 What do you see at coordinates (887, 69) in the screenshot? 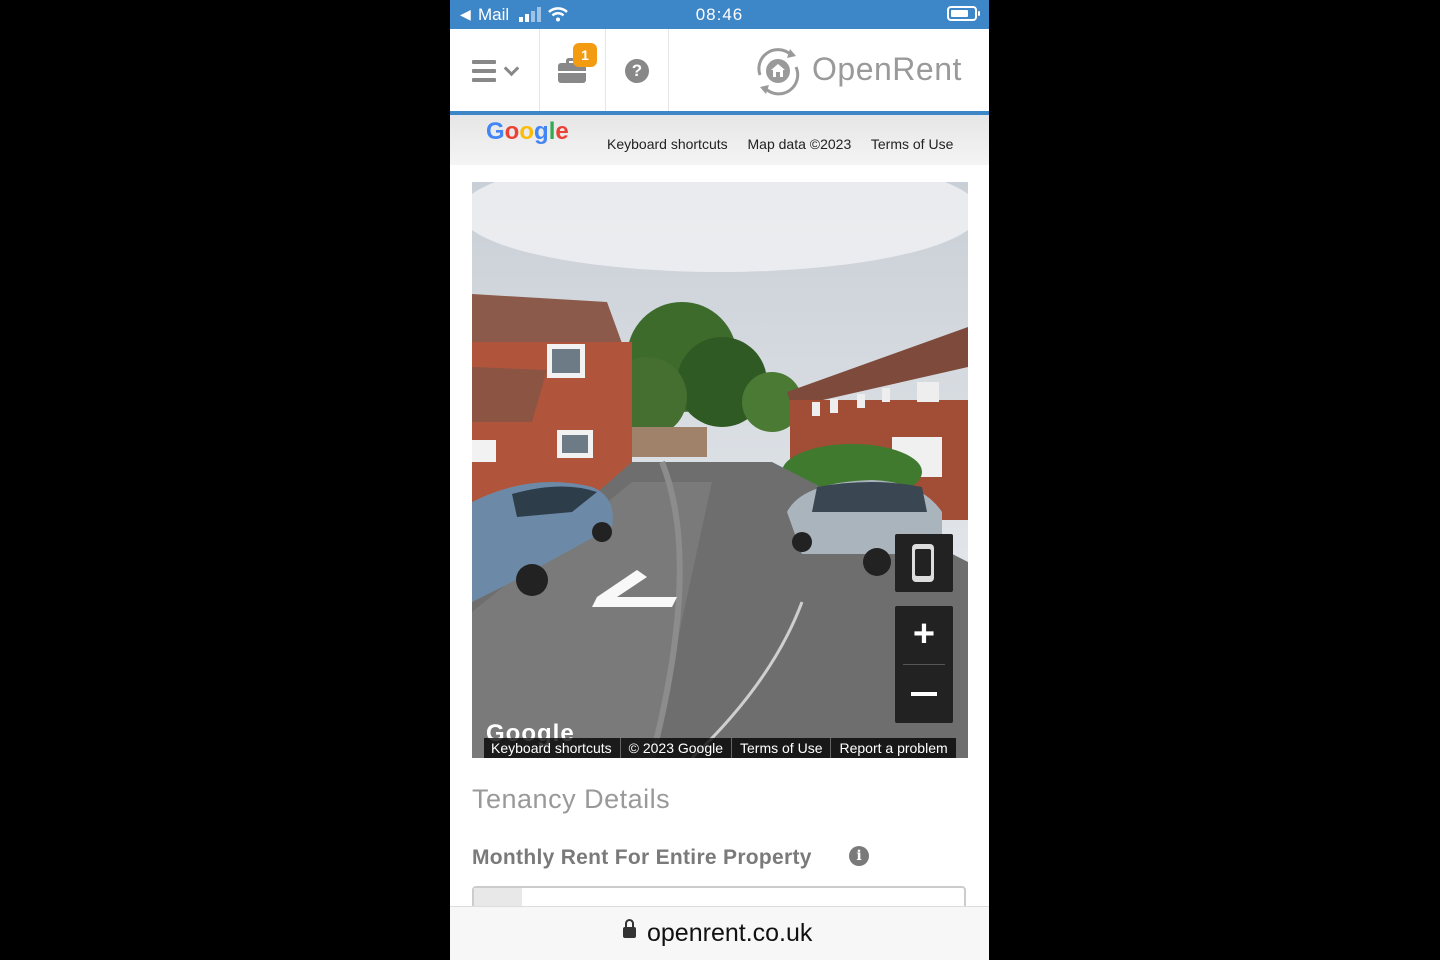
I see `logo-wordmark: OpenRent` at bounding box center [887, 69].